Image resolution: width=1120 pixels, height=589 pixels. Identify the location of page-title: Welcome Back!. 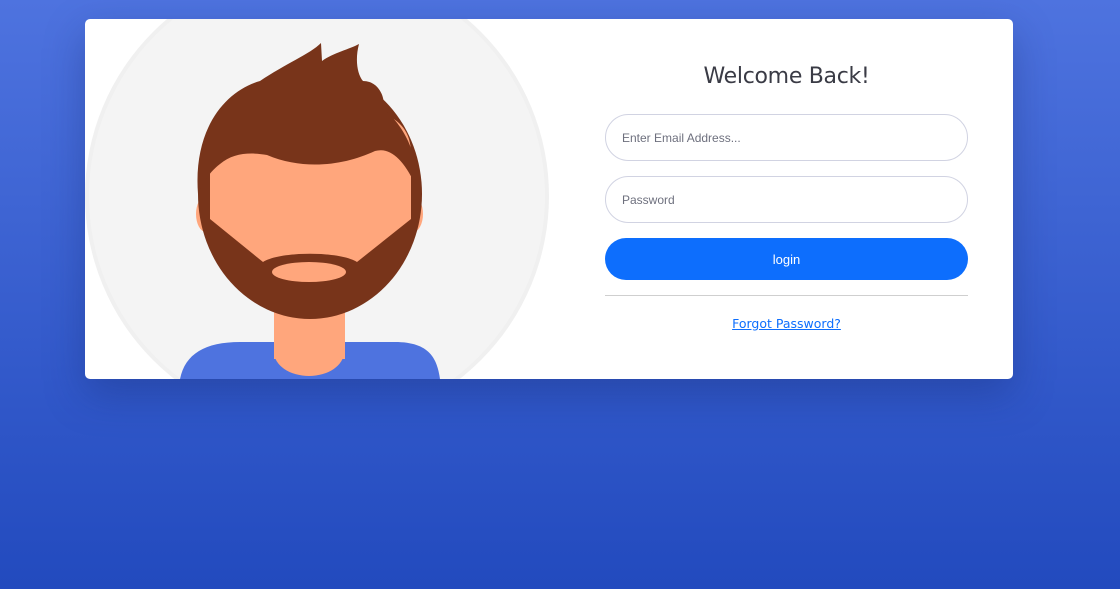
(786, 76).